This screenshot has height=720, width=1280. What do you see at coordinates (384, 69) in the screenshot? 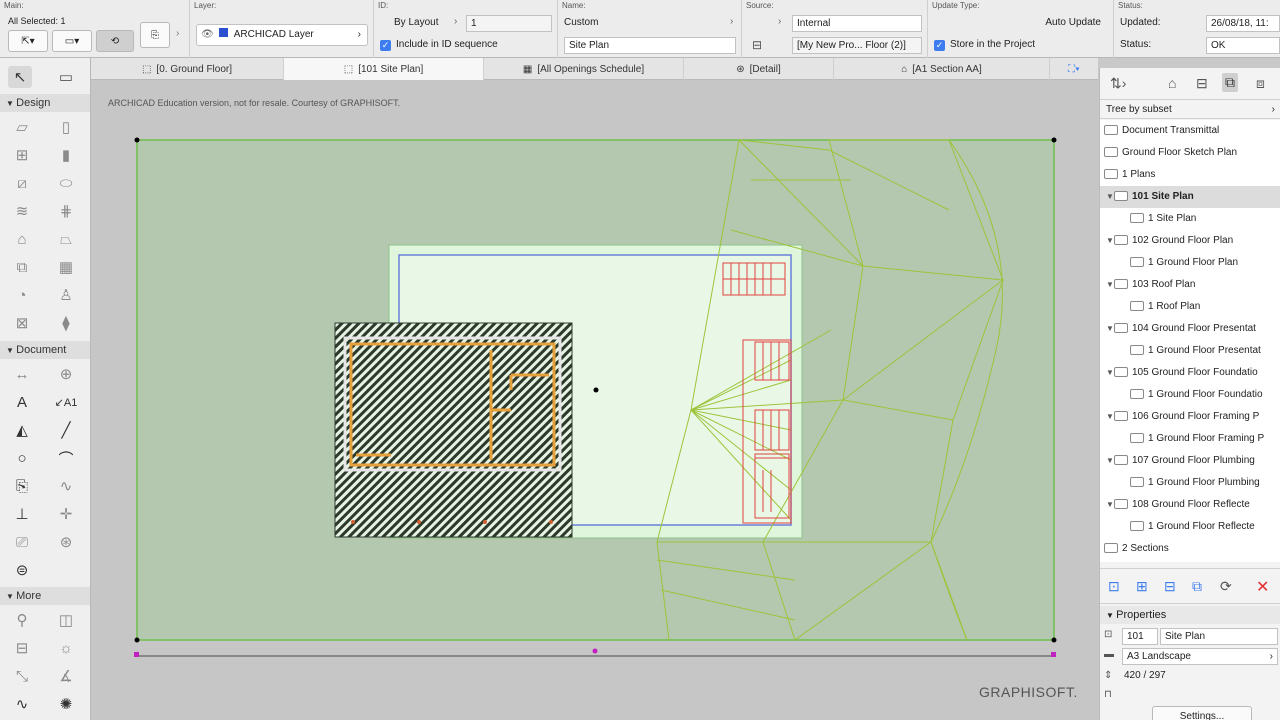
I see `tab-site-plan: ⬚ [101 Site Plan]` at bounding box center [384, 69].